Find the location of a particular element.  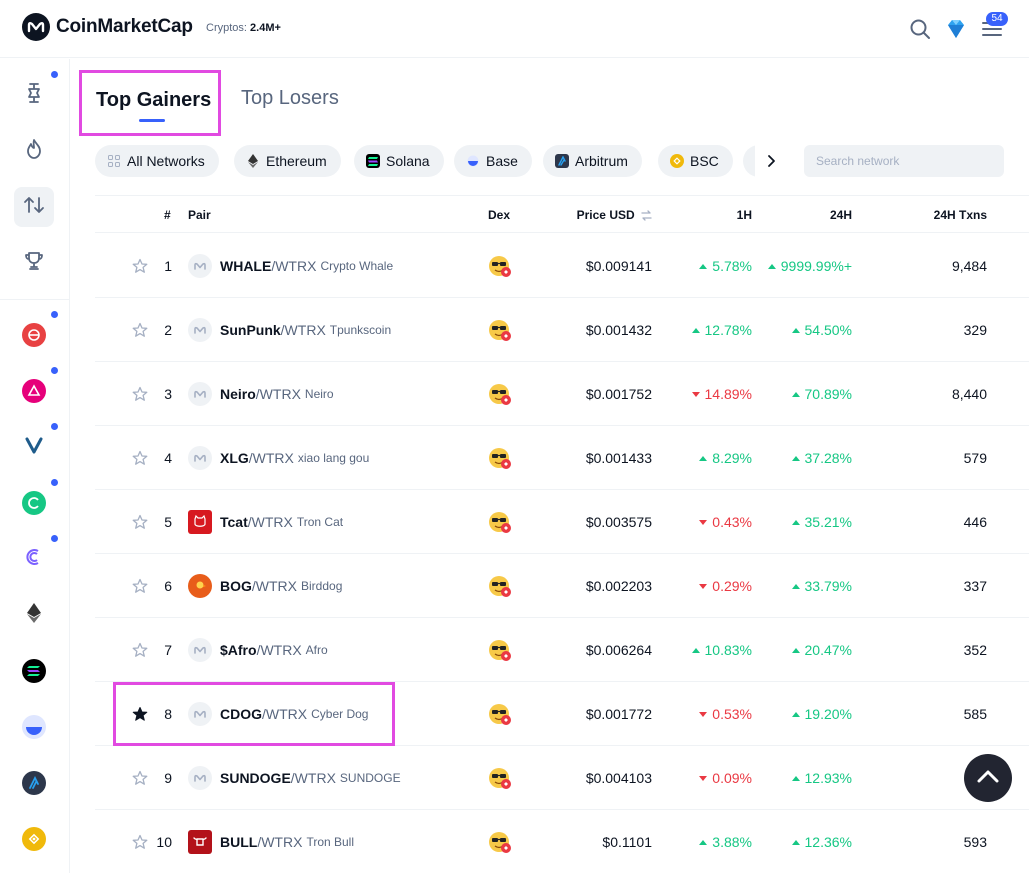

network-bsc: BSC is located at coordinates (695, 161).